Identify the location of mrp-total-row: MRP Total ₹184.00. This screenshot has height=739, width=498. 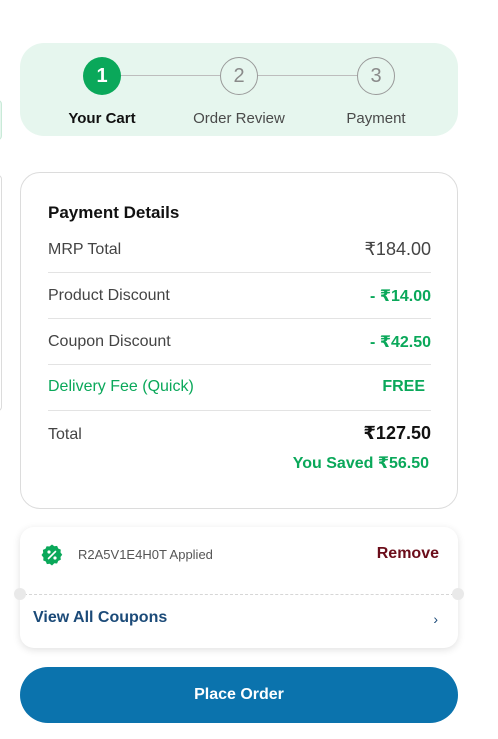
(239, 249).